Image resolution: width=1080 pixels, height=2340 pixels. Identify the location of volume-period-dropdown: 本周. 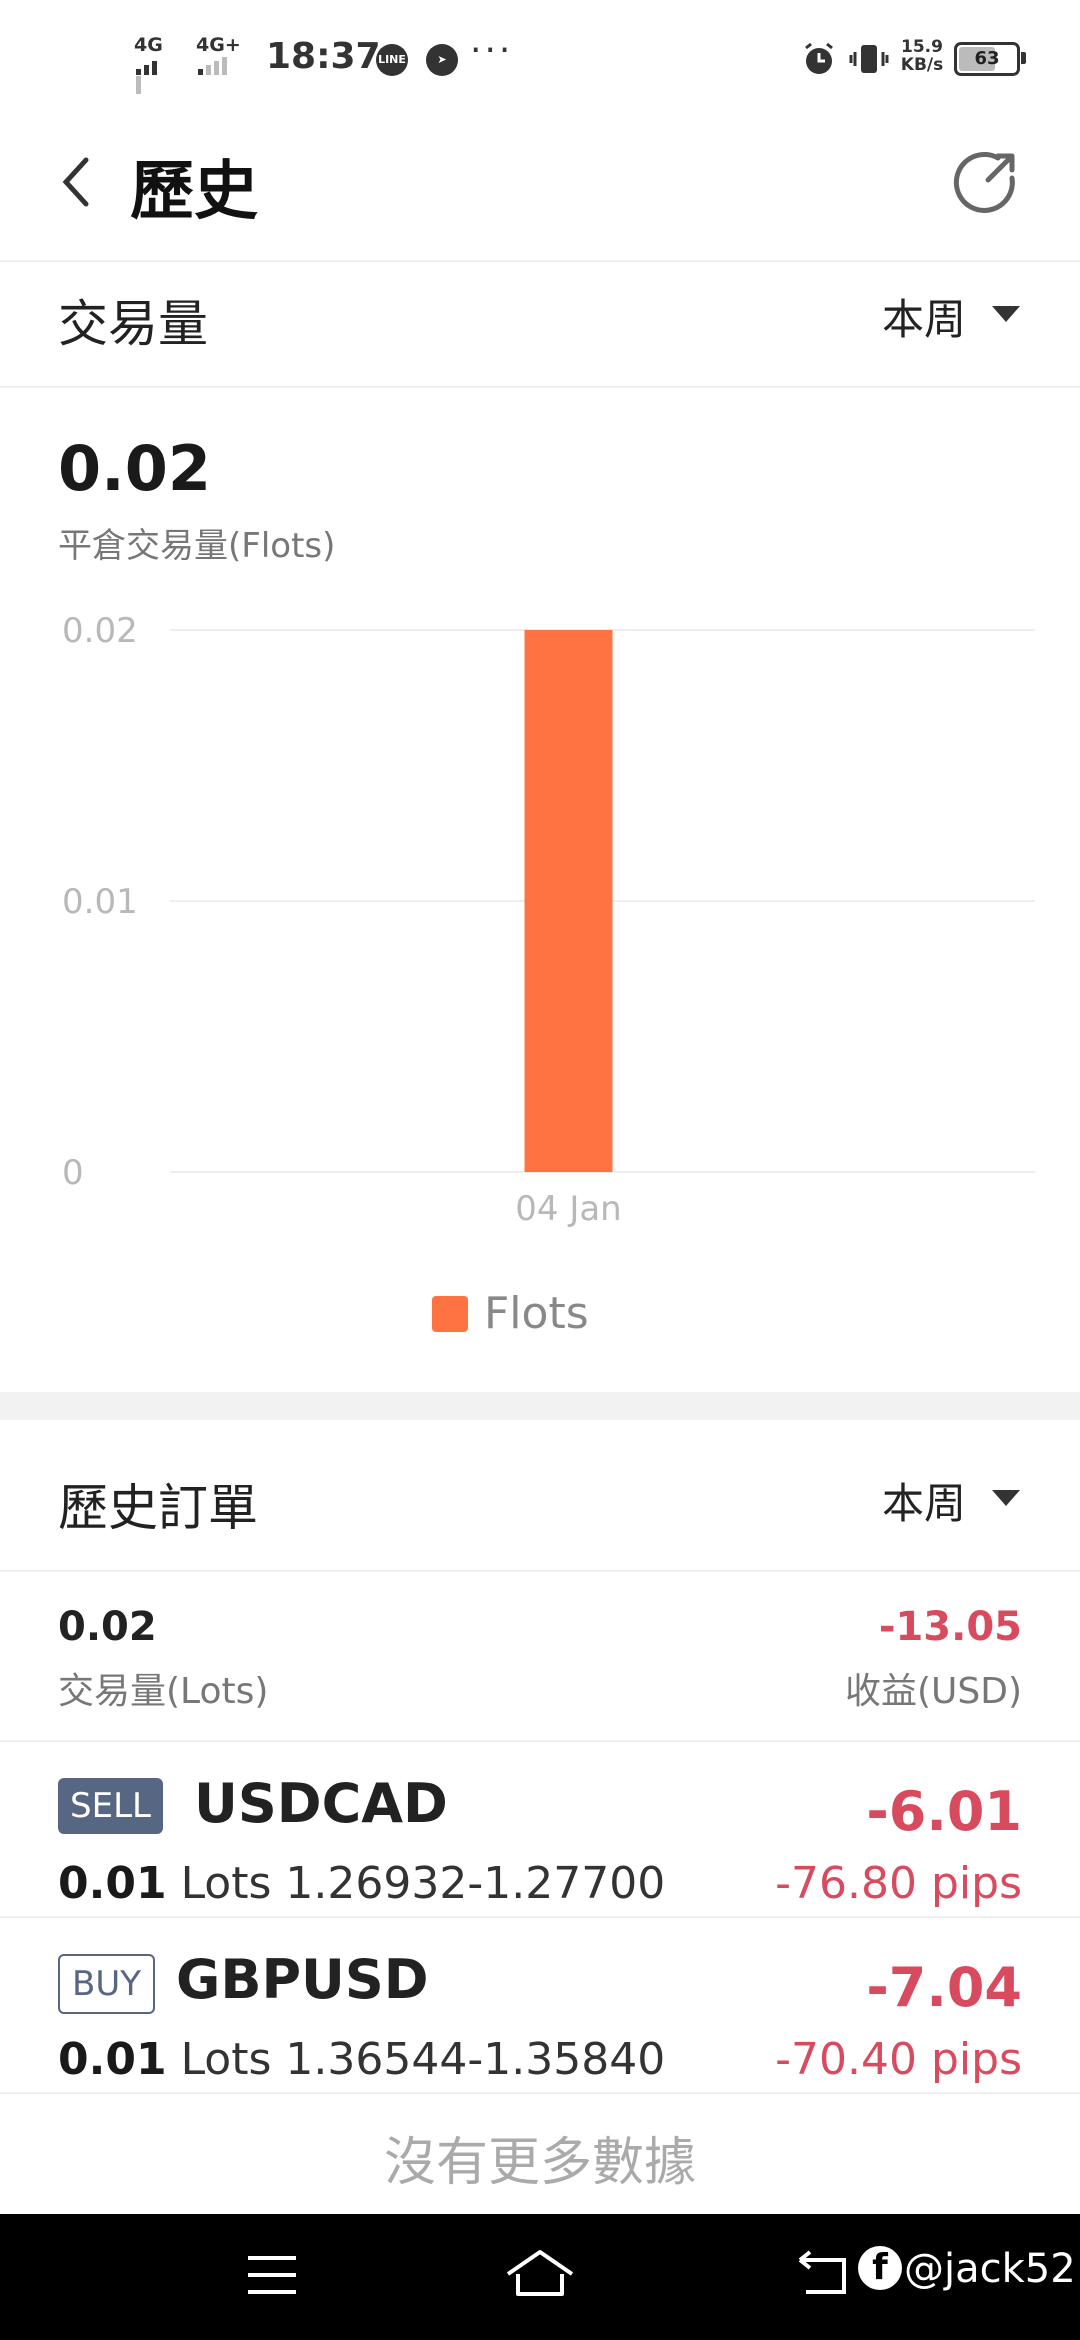
(957, 316).